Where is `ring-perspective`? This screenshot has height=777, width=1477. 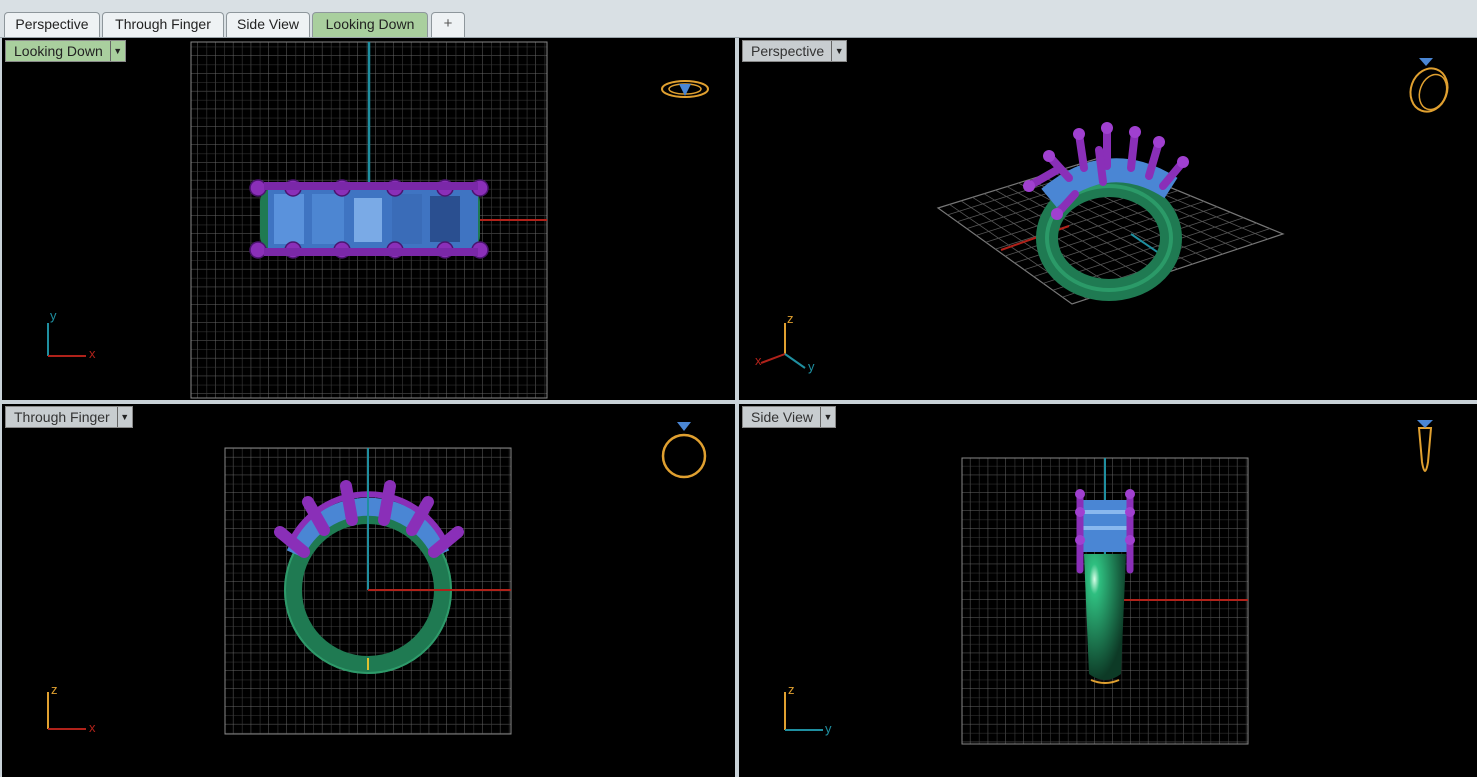
ring-perspective is located at coordinates (1106, 211).